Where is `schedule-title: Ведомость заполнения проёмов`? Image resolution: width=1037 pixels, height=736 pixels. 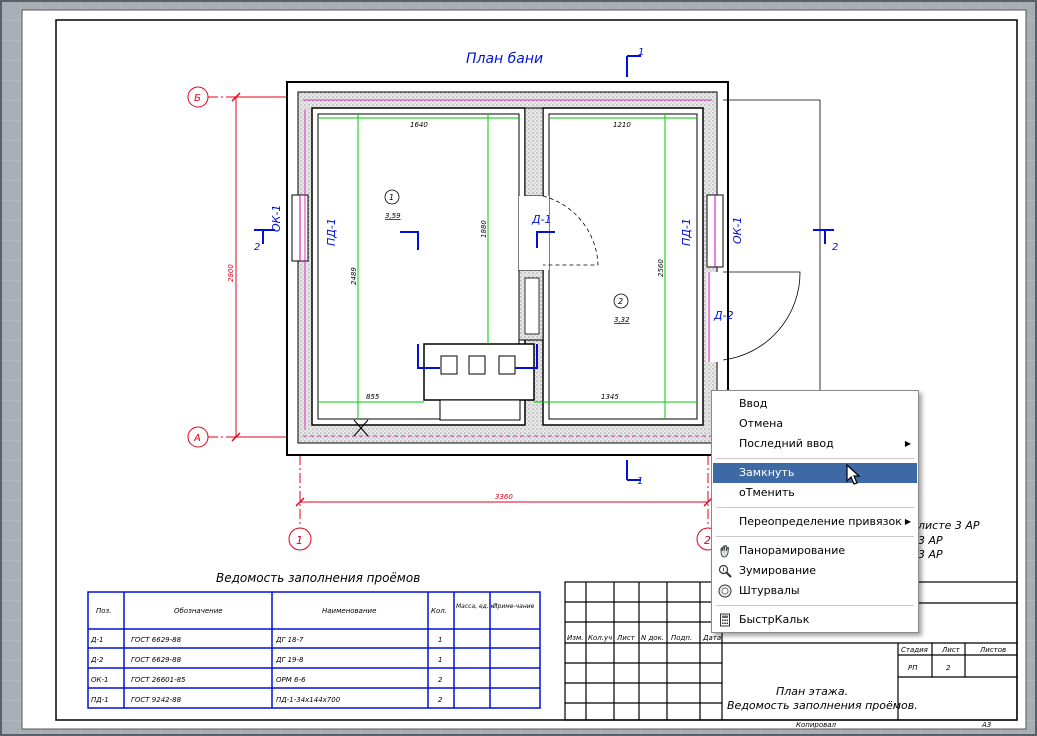 schedule-title: Ведомость заполнения проёмов is located at coordinates (318, 578).